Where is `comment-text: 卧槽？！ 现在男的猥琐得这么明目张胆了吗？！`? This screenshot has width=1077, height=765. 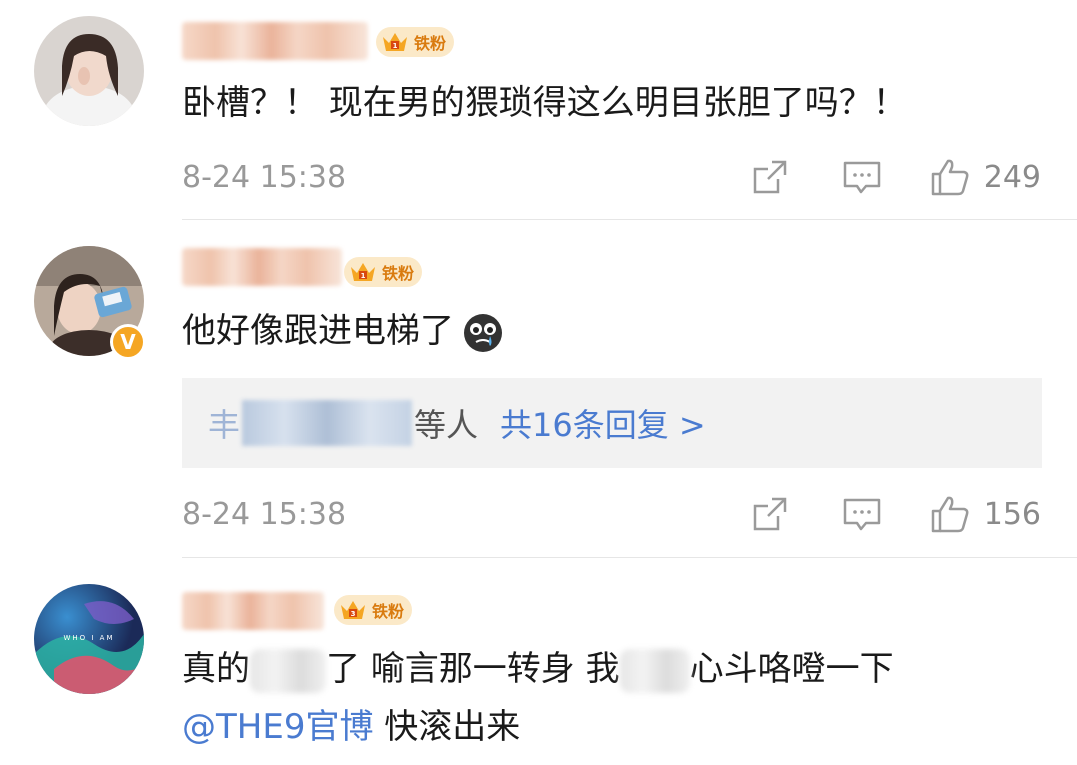 comment-text: 卧槽？！ 现在男的猥琐得这么明目张胆了吗？！ is located at coordinates (544, 103).